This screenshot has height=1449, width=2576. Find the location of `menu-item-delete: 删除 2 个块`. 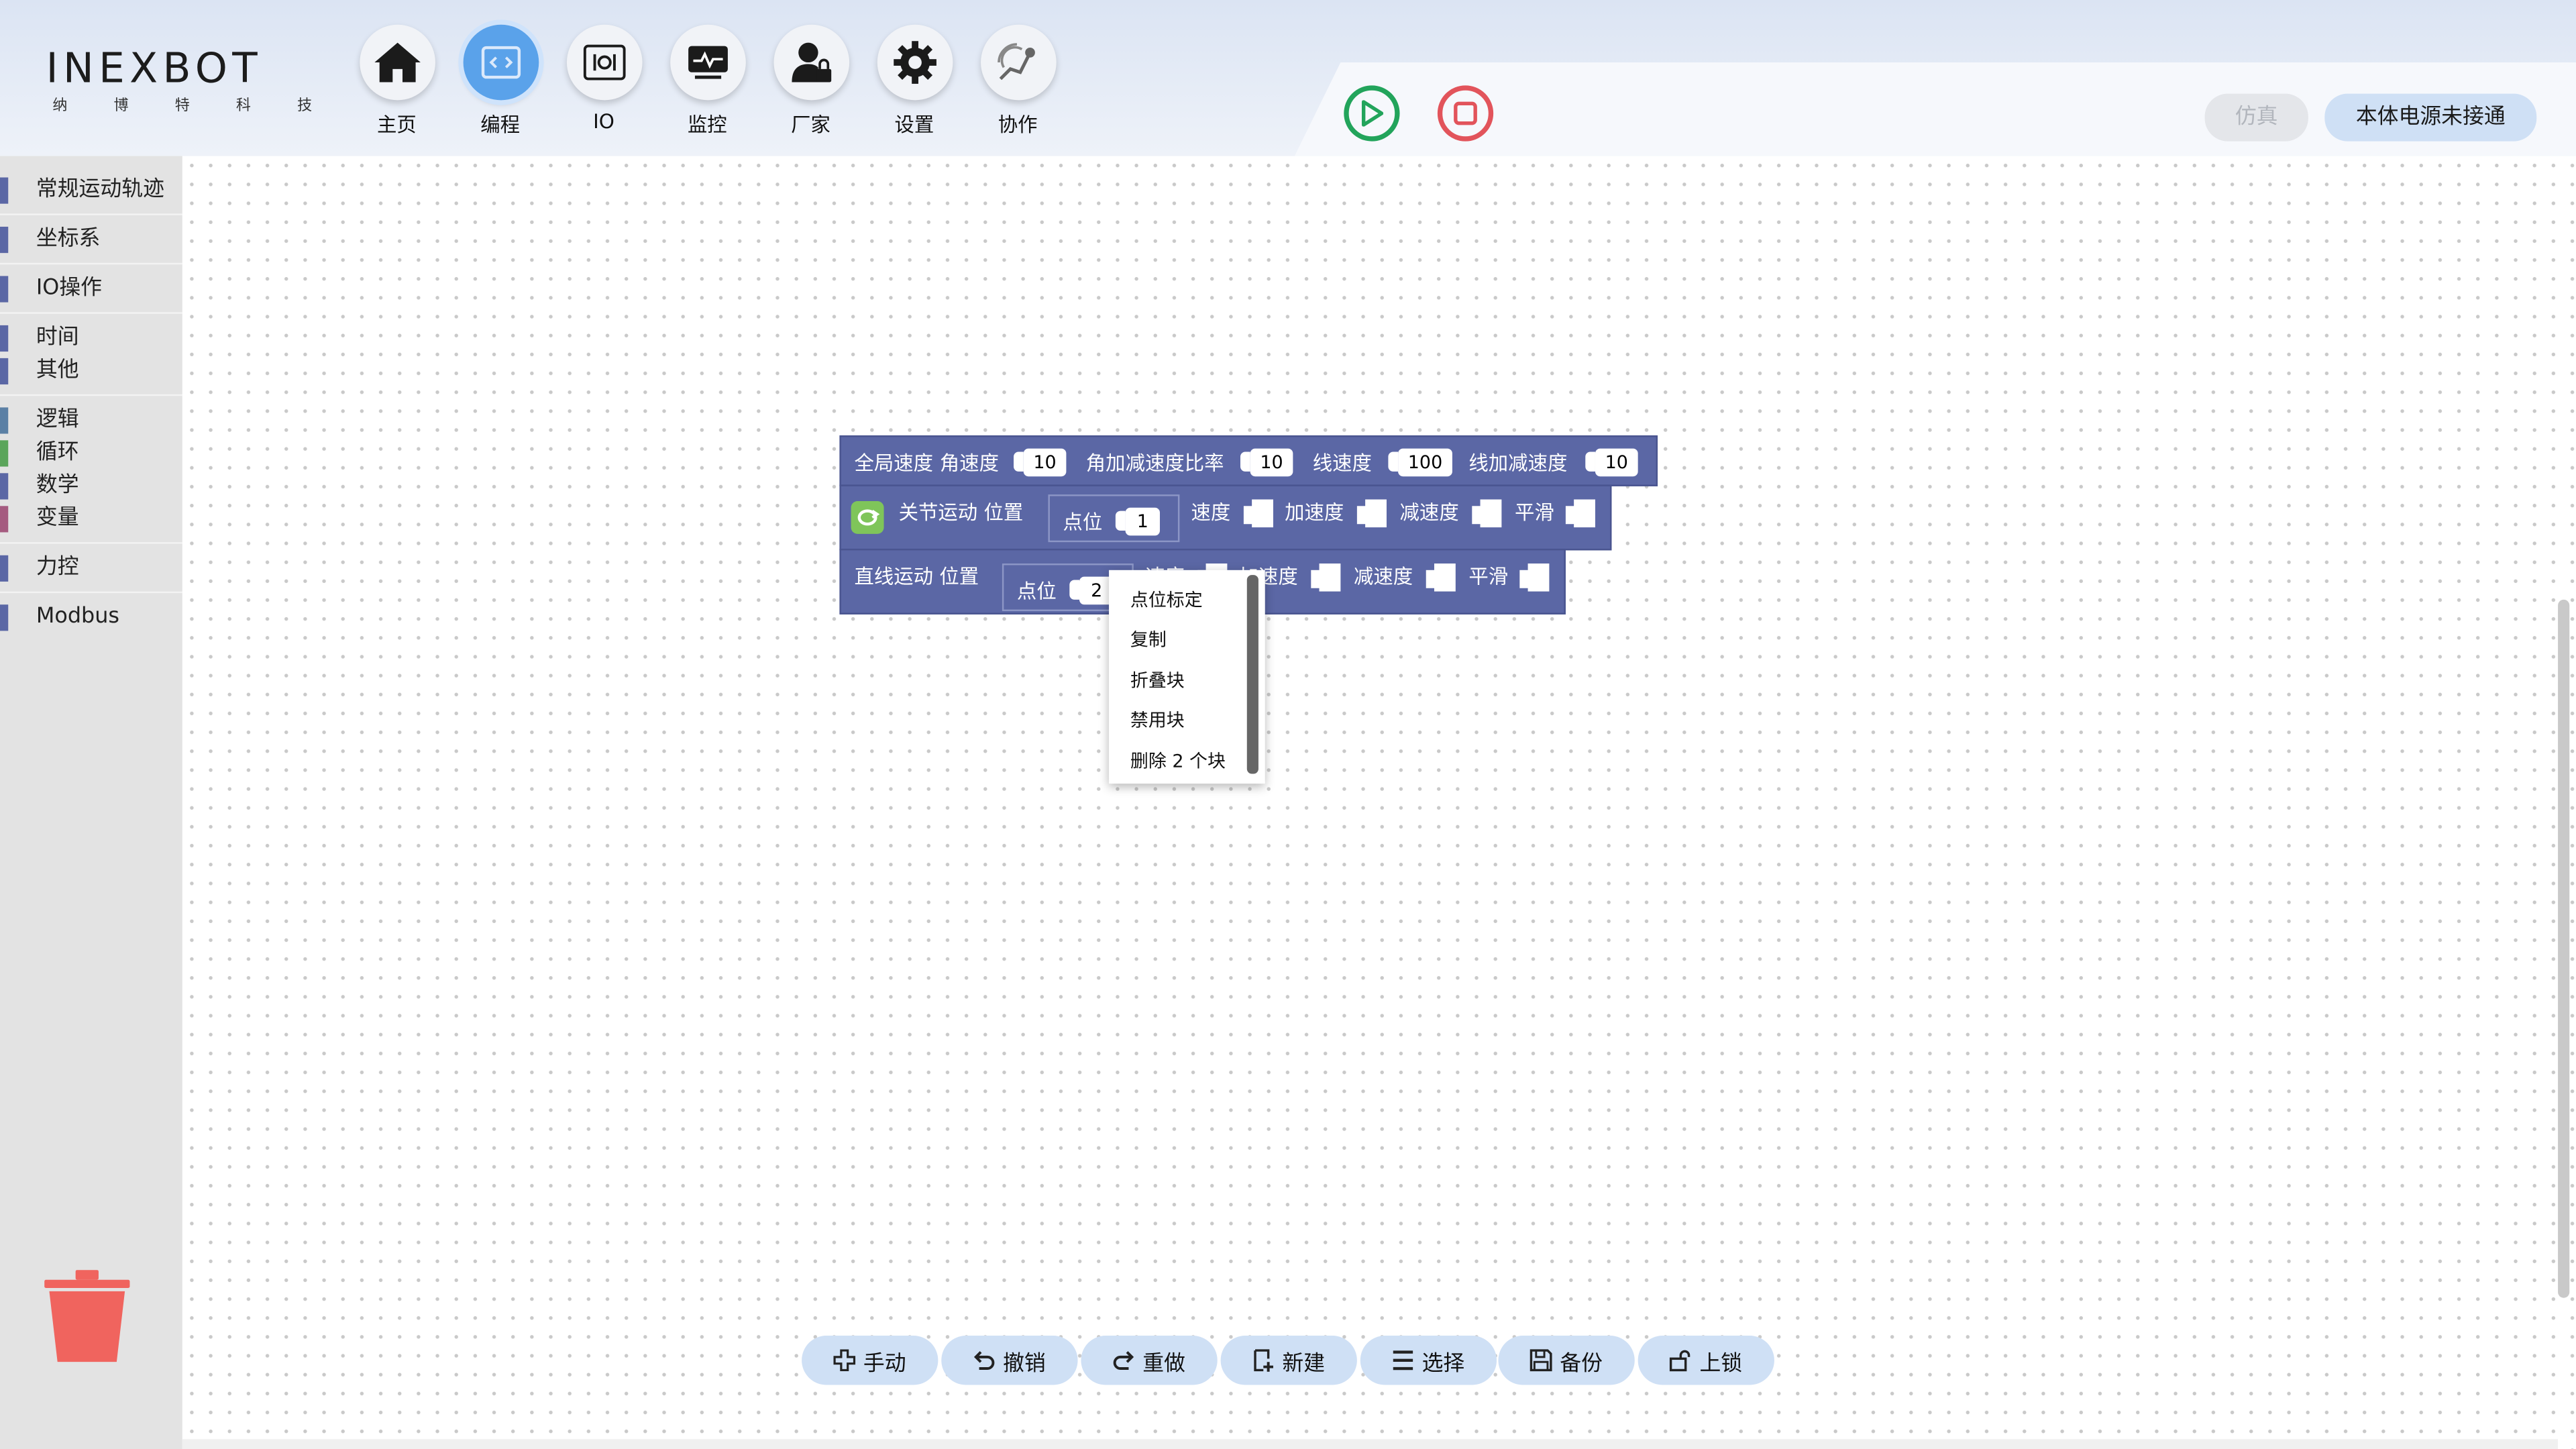

menu-item-delete: 删除 2 个块 is located at coordinates (1178, 760).